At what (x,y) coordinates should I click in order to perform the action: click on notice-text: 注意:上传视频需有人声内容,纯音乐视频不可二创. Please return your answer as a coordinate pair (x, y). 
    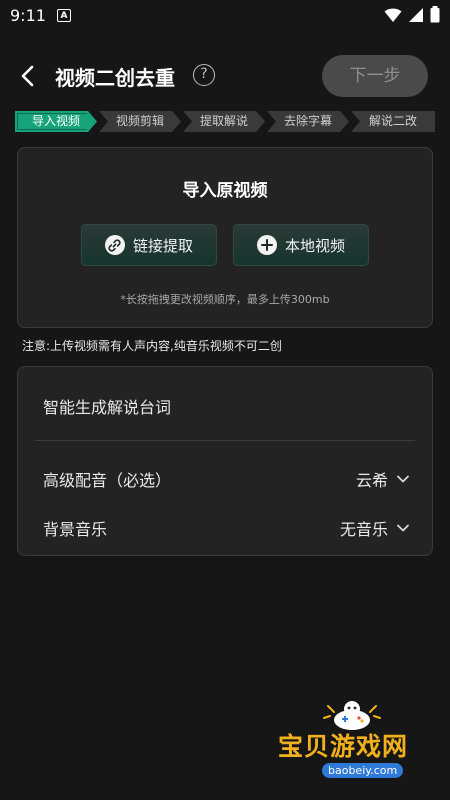
    Looking at the image, I should click on (152, 346).